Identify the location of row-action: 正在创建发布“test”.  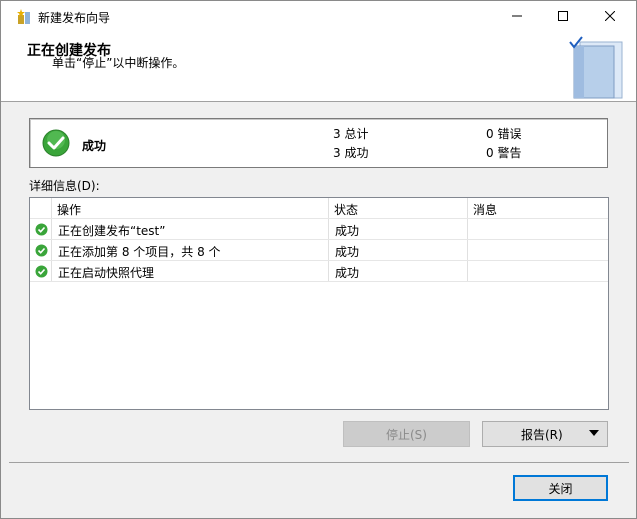
(112, 231).